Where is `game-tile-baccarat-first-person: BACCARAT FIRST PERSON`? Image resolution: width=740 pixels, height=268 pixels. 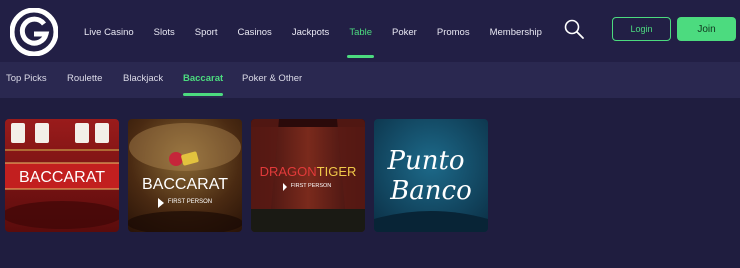
game-tile-baccarat-first-person: BACCARAT FIRST PERSON is located at coordinates (185, 175).